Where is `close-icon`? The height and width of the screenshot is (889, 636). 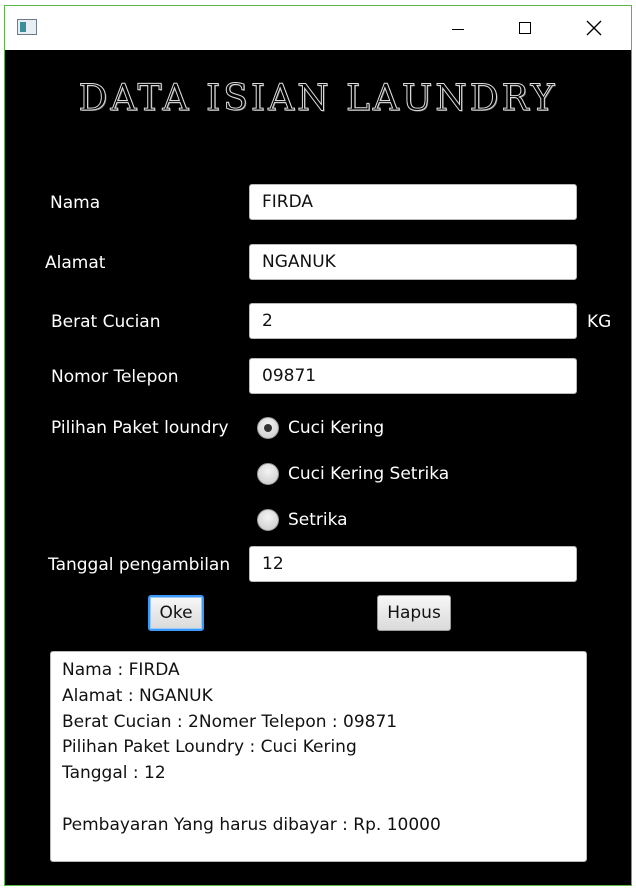 close-icon is located at coordinates (594, 28).